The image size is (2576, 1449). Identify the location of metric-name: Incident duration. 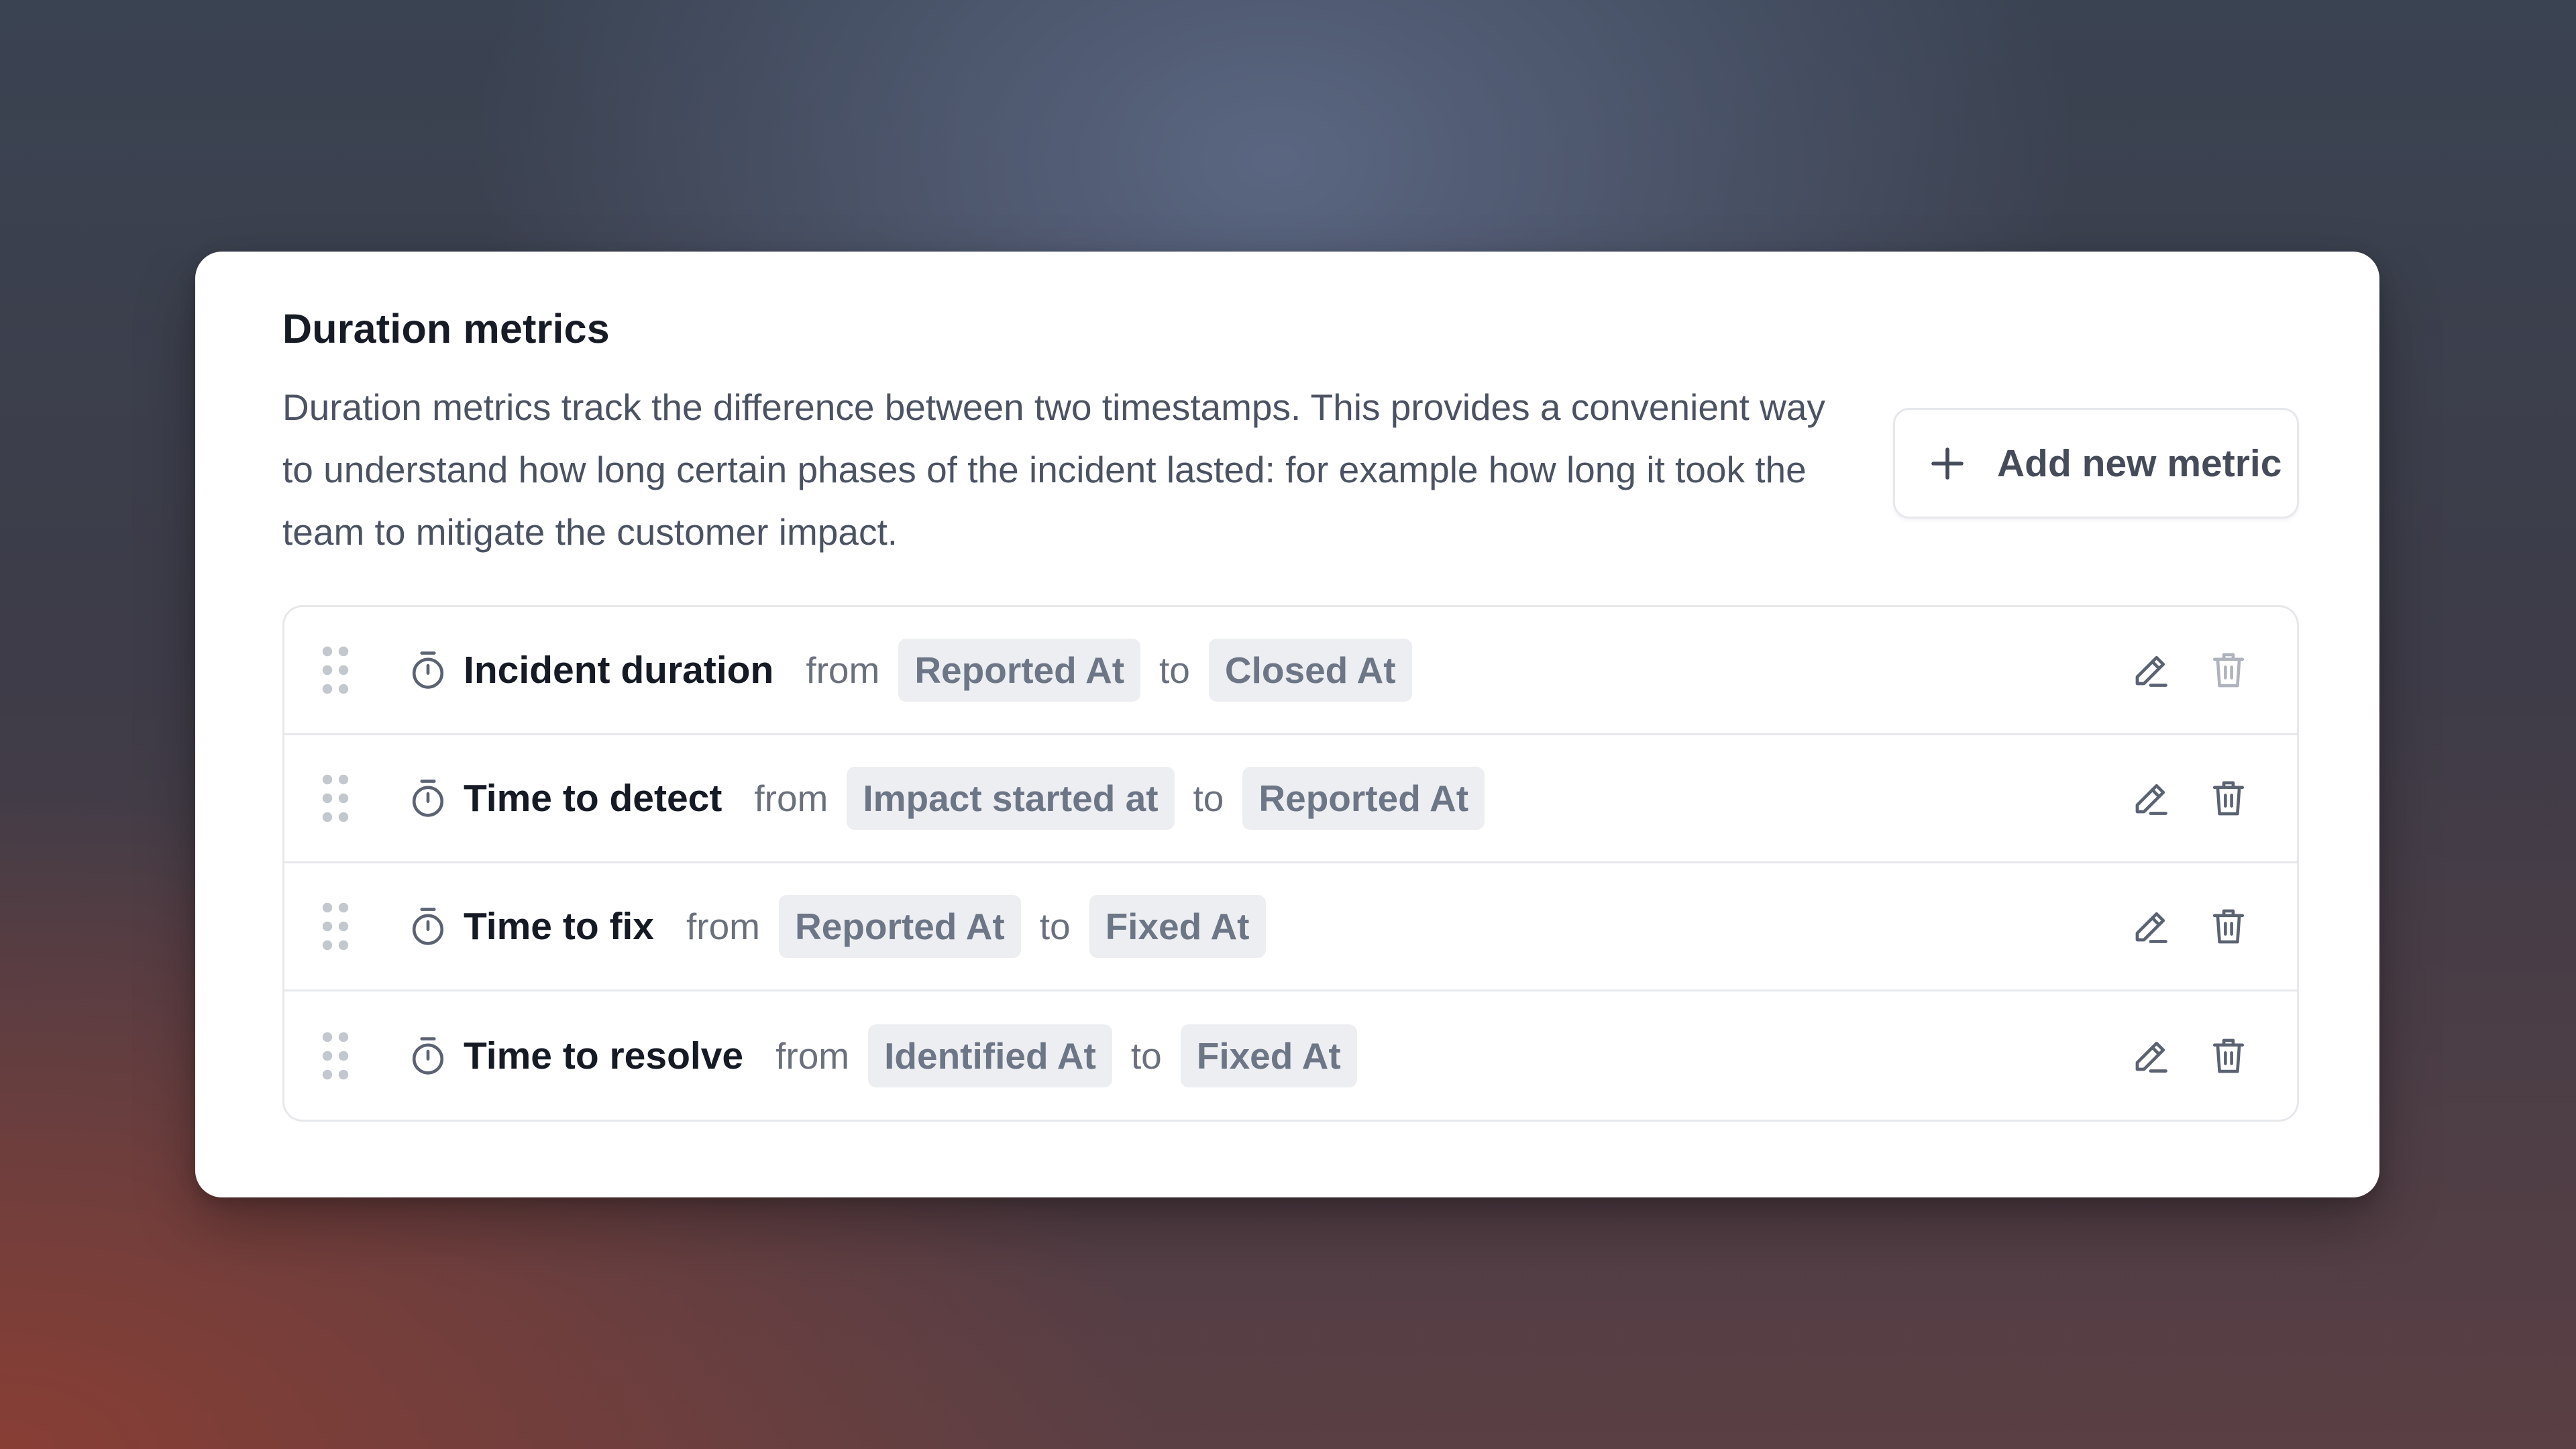
(619, 670).